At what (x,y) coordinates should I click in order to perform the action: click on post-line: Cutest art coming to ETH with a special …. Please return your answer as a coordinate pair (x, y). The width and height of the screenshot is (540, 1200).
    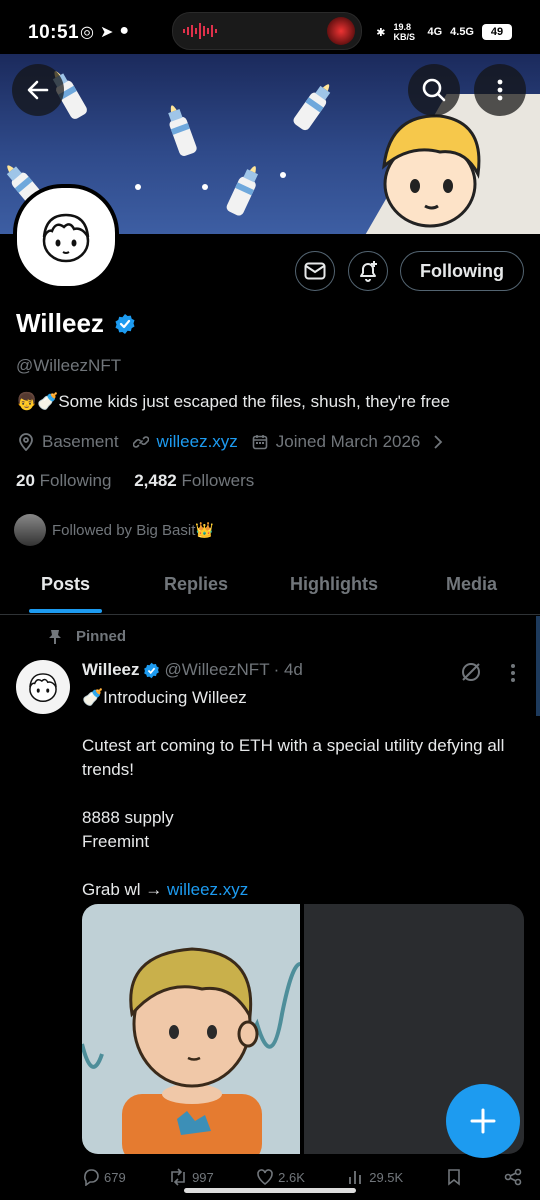
    Looking at the image, I should click on (293, 757).